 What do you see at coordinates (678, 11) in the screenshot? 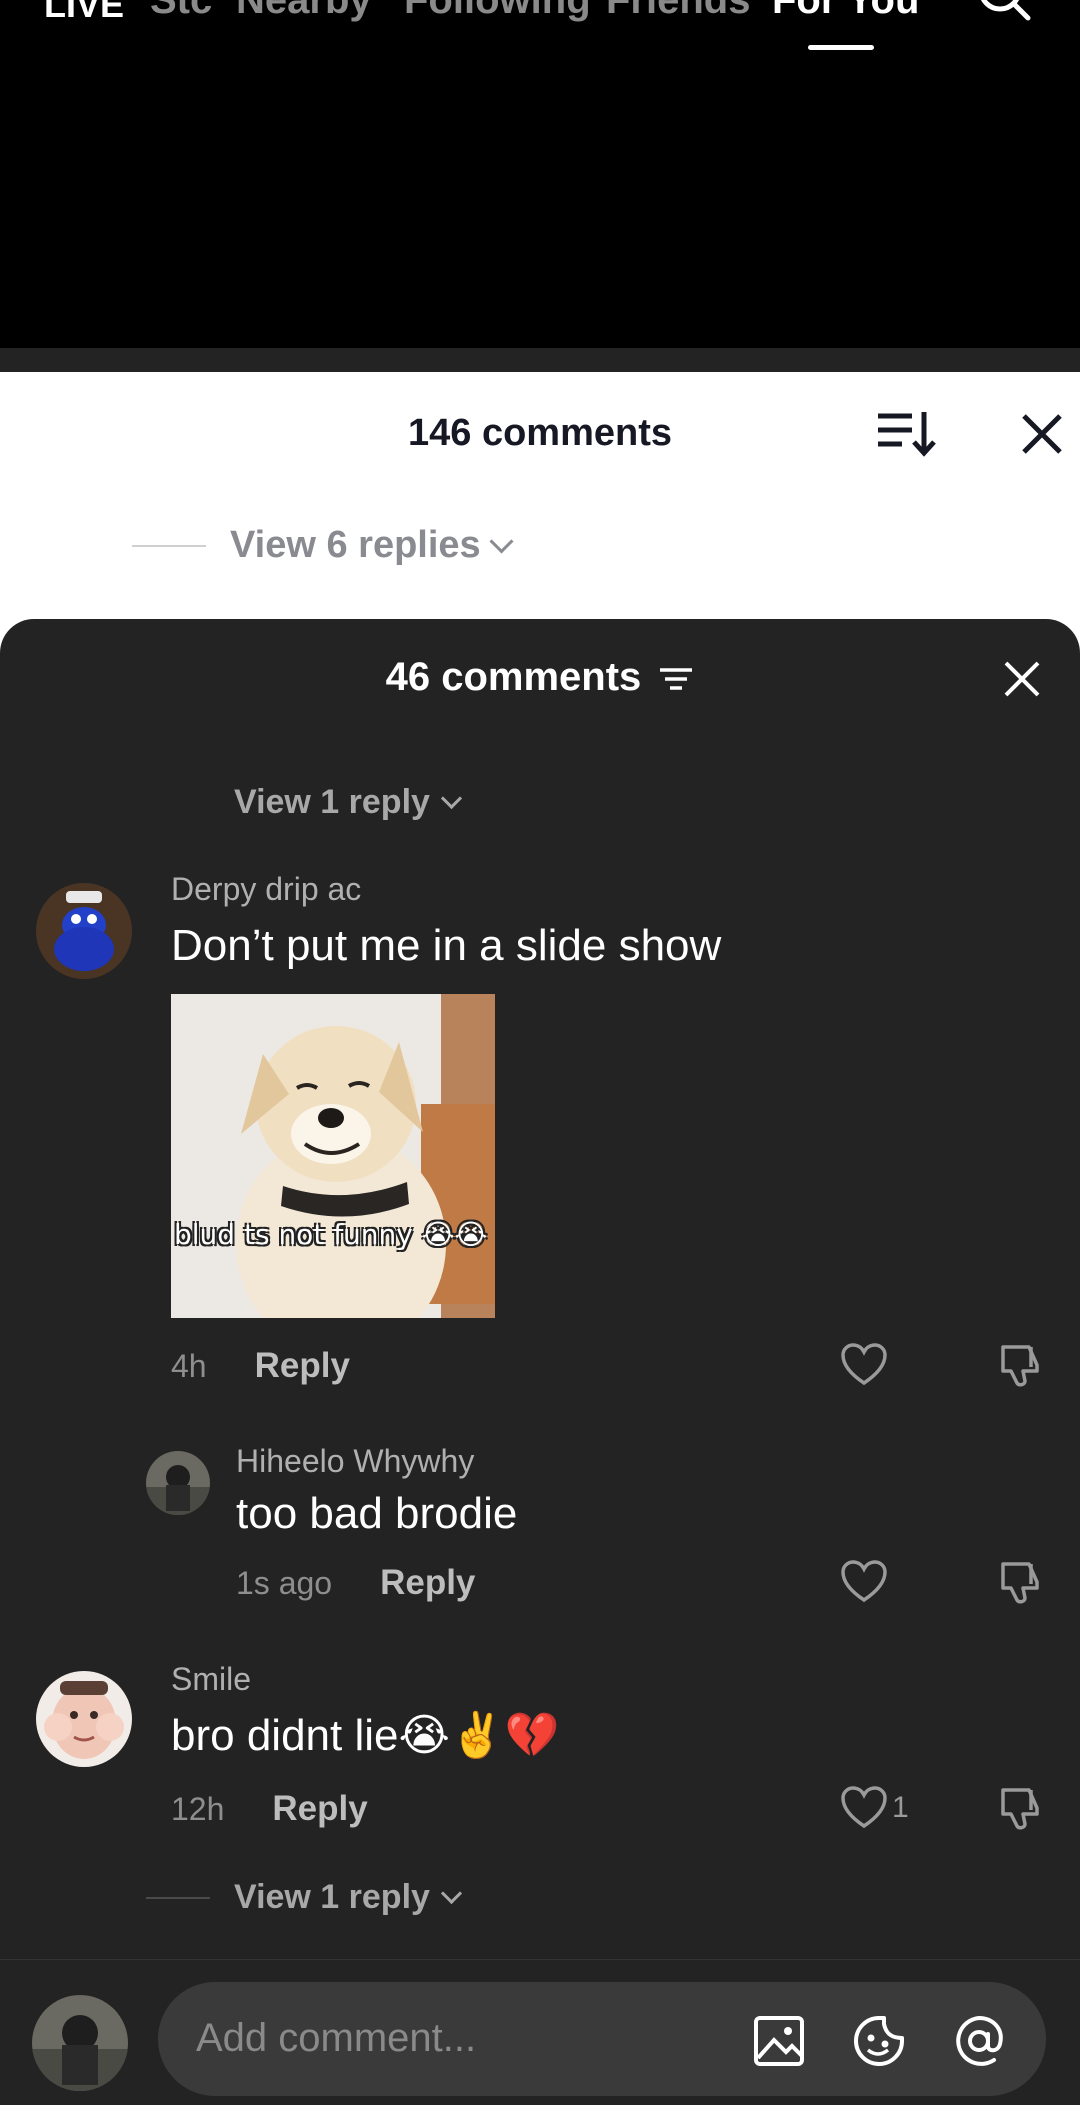
I see `tab-friends: Friends` at bounding box center [678, 11].